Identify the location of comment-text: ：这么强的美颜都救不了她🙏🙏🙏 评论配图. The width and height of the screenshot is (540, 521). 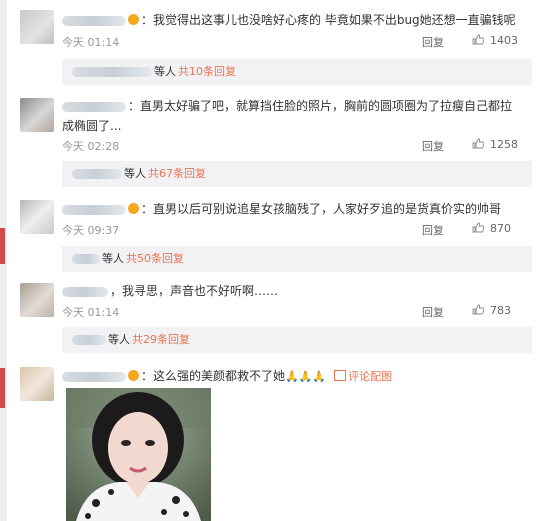
(292, 376).